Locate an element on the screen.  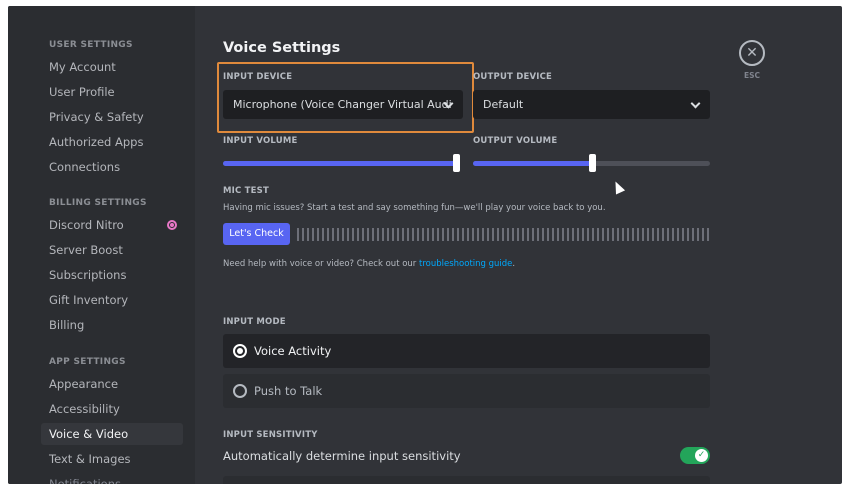
input-device-label: INPUT DEVICE is located at coordinates (258, 77).